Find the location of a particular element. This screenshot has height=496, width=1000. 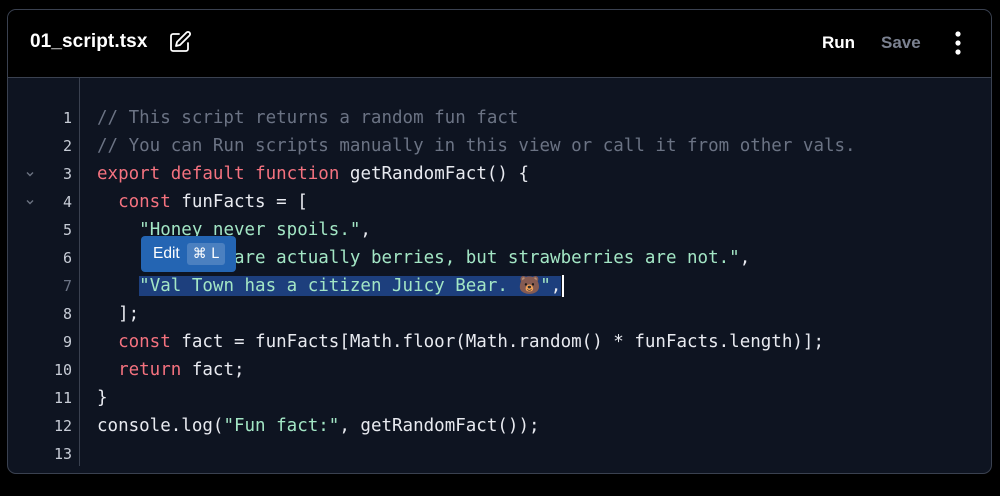

inline-edit-tooltip: Edit ⌘ L is located at coordinates (188, 254).